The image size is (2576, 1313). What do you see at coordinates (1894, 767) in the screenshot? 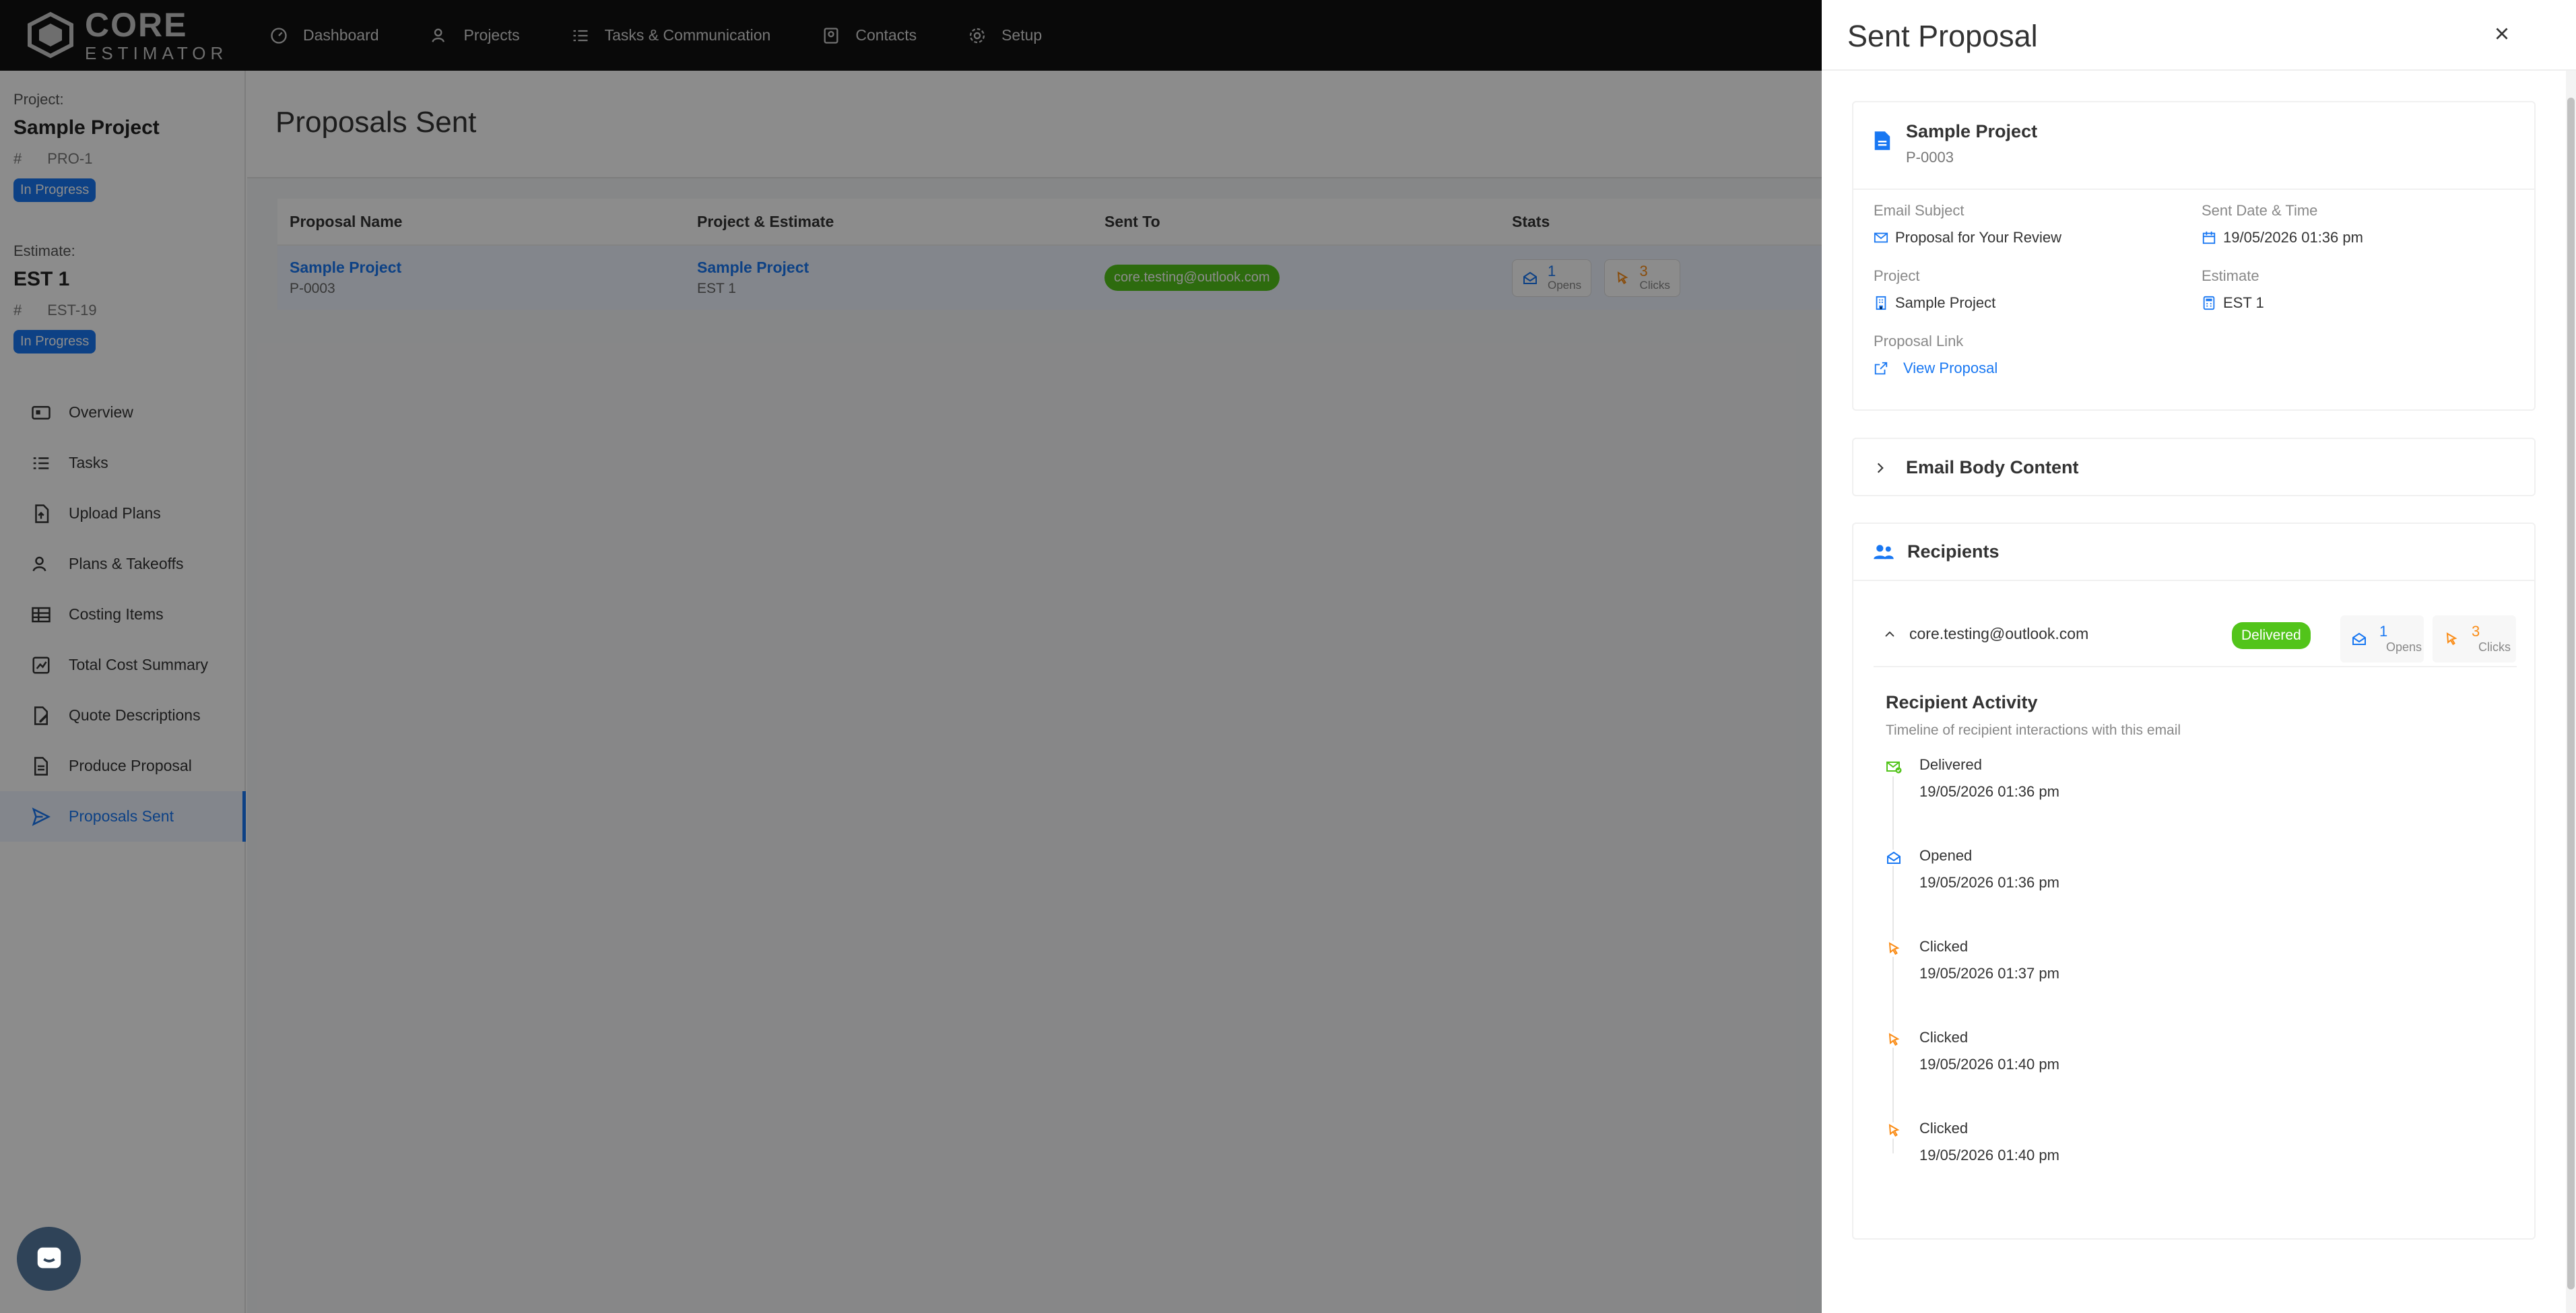
I see `delivered-icon` at bounding box center [1894, 767].